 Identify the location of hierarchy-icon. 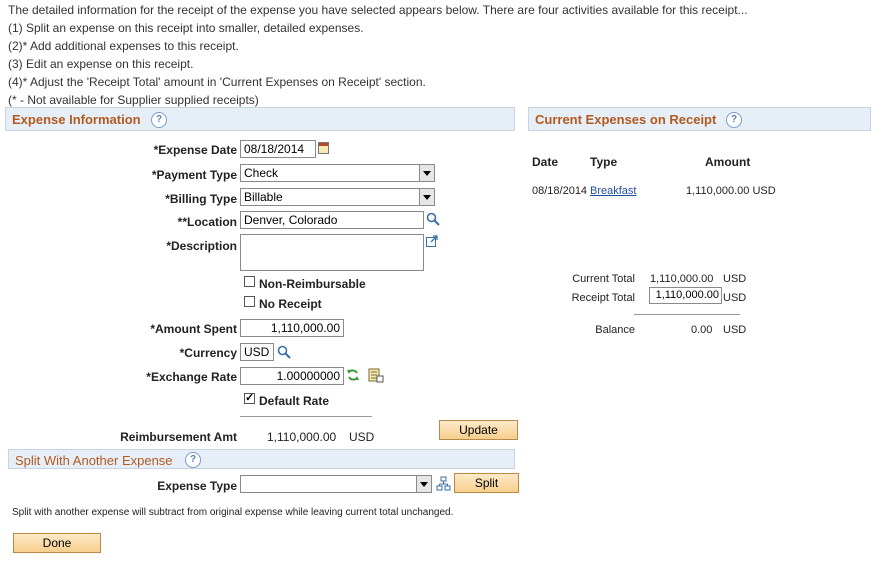
(443, 483).